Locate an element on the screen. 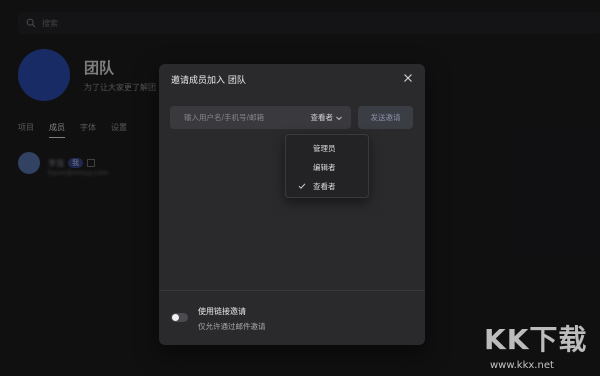 The image size is (600, 376). close-icon is located at coordinates (408, 78).